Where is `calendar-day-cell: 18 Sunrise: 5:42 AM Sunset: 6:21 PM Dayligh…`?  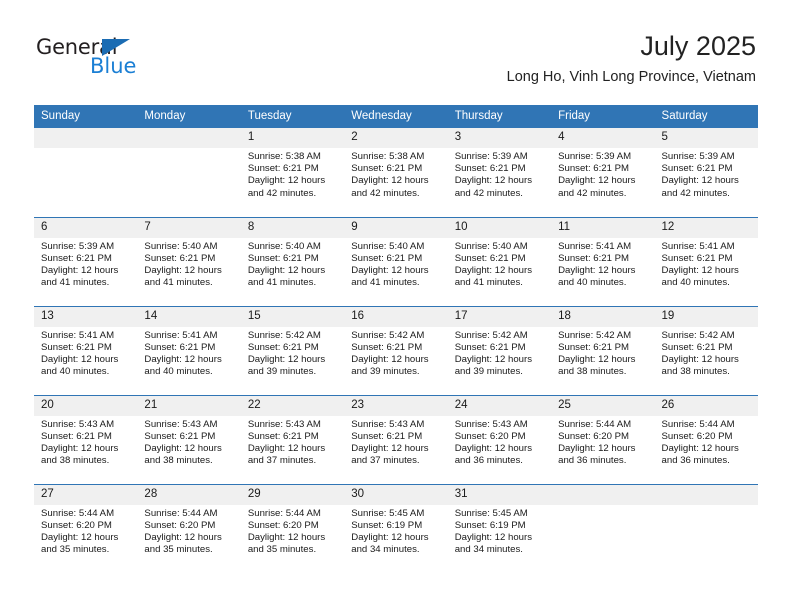 calendar-day-cell: 18 Sunrise: 5:42 AM Sunset: 6:21 PM Dayligh… is located at coordinates (603, 350).